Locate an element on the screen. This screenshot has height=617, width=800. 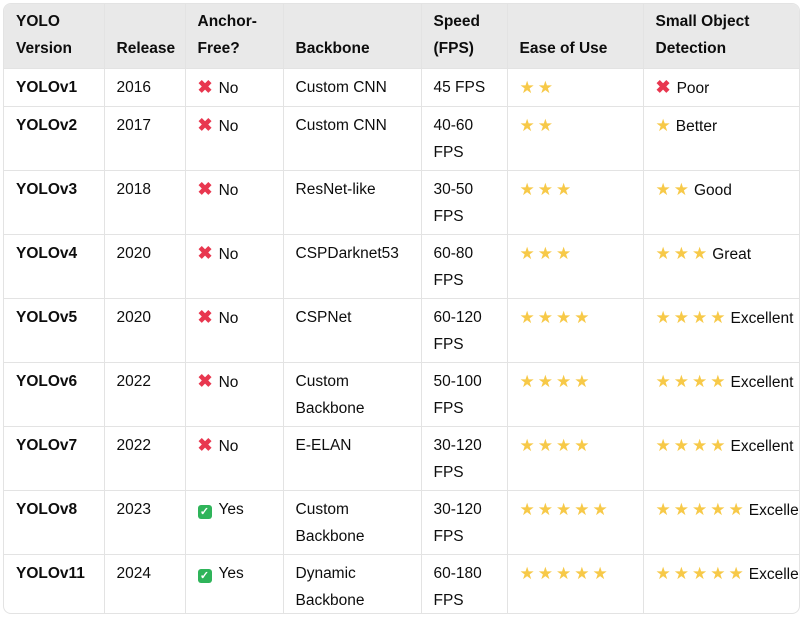
ease-rating: ★ ★ ★ ★ ★ is located at coordinates (565, 509).